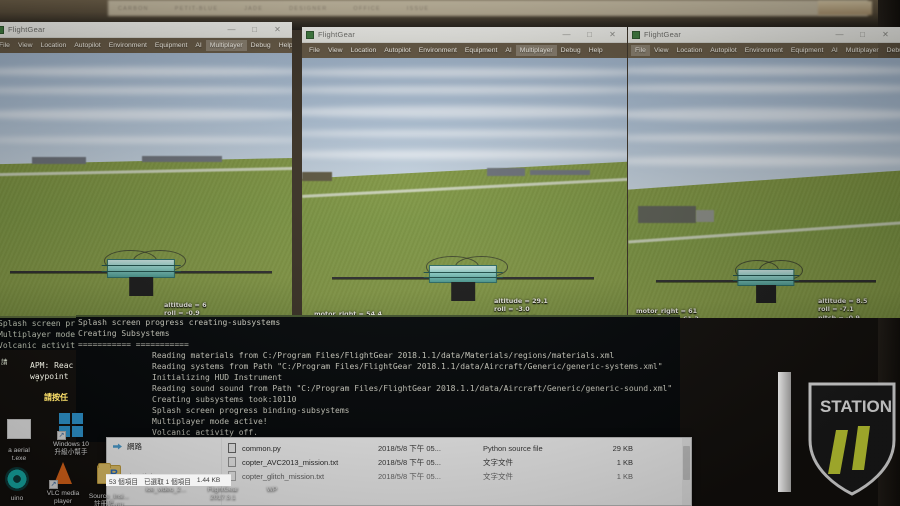 The width and height of the screenshot is (900, 506). Describe the element at coordinates (308, 9) in the screenshot. I see `background-menu-item: DESIGNER` at that location.